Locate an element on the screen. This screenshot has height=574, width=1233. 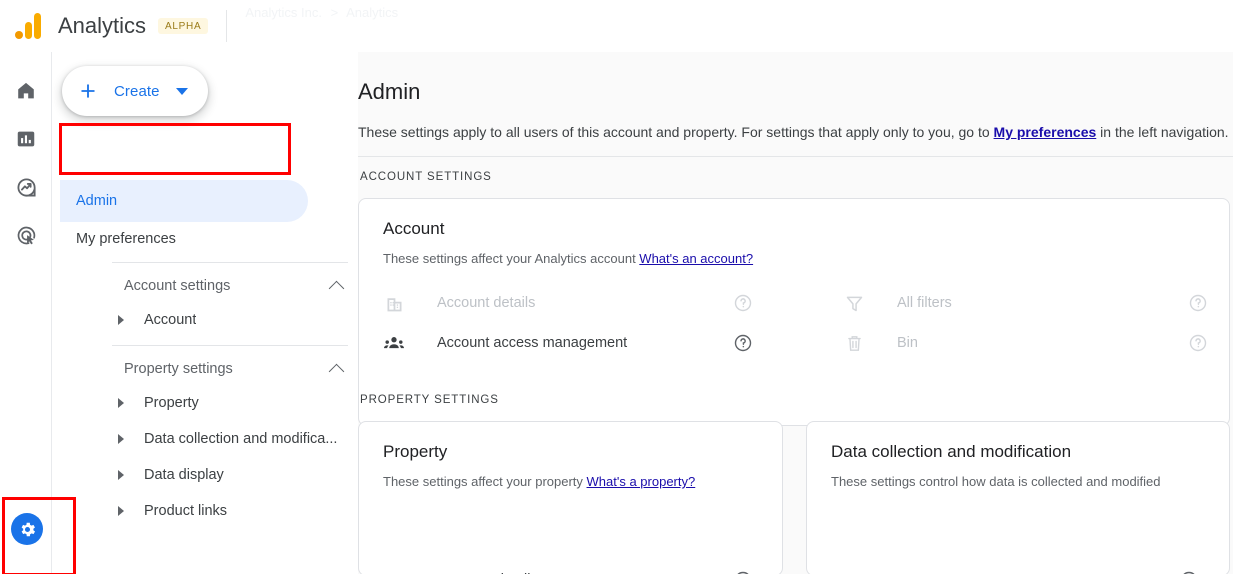
sidebar-item-my-preferences-label: My preferences is located at coordinates (126, 239).